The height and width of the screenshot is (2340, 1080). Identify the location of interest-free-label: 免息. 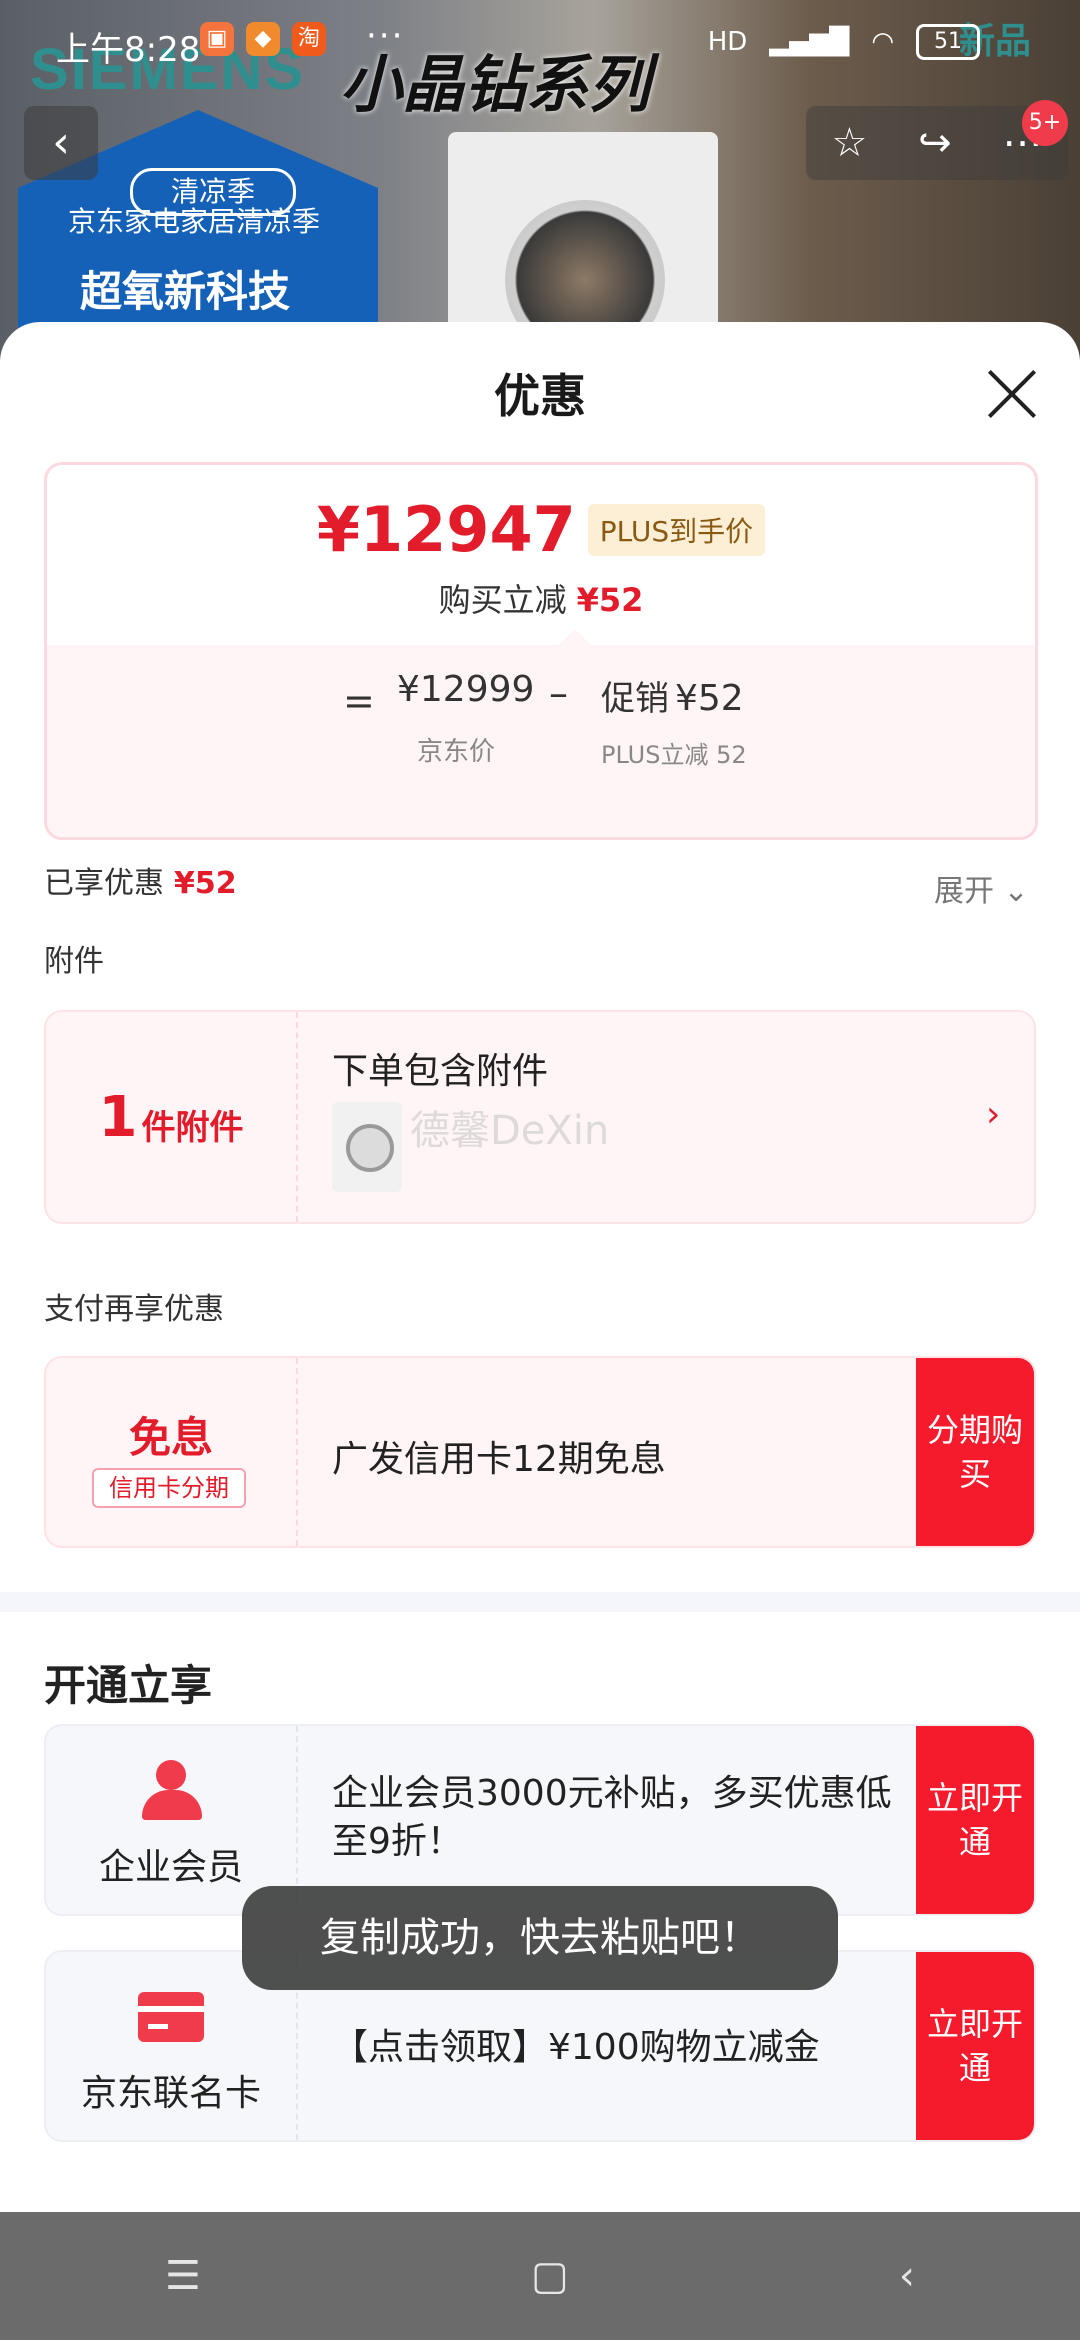
(170, 1437).